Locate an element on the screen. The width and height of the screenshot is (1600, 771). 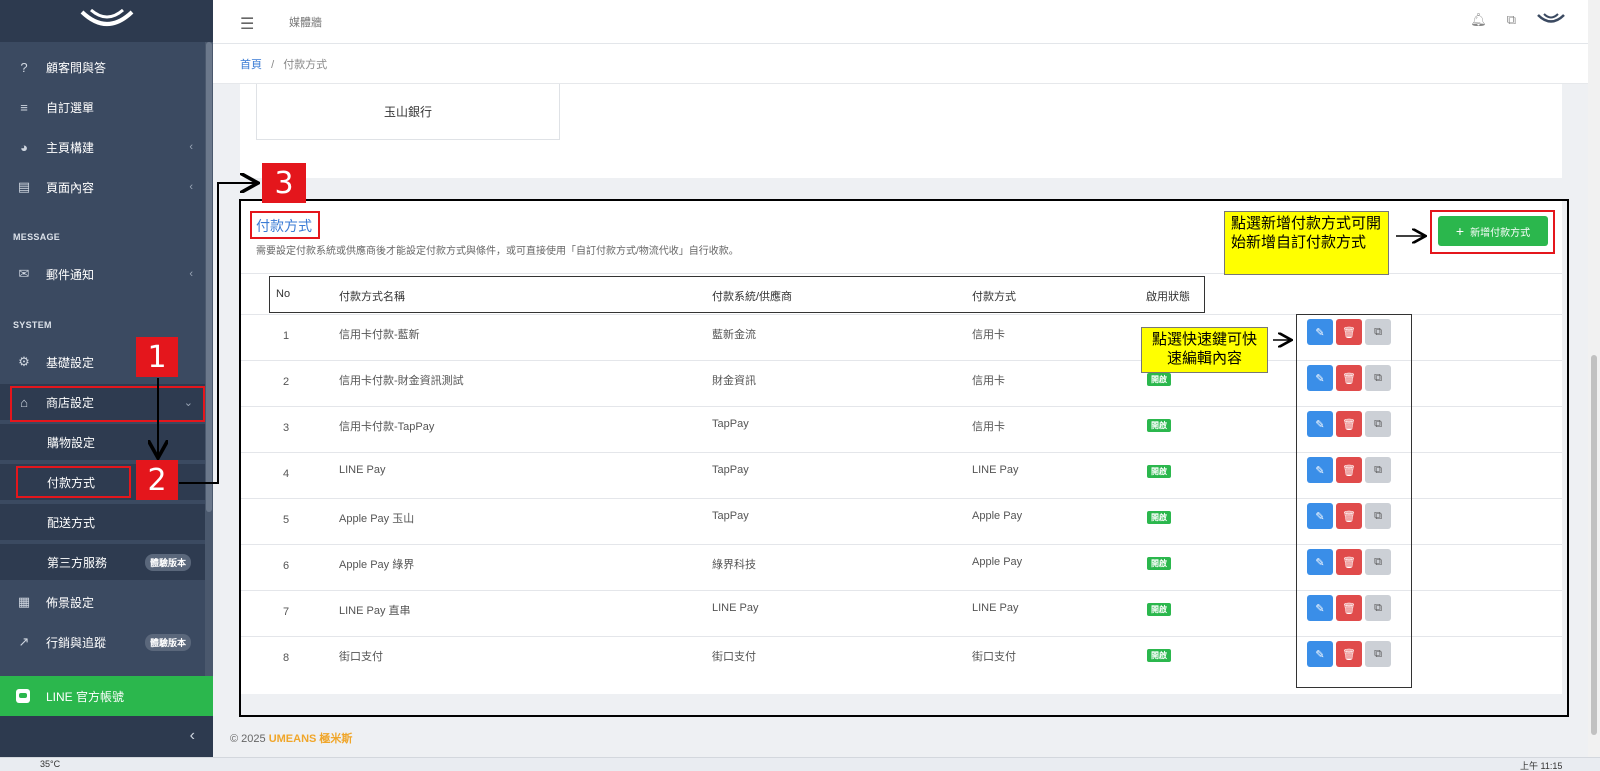
footer: © 2025 UMEANS 極米斯 is located at coordinates (291, 738).